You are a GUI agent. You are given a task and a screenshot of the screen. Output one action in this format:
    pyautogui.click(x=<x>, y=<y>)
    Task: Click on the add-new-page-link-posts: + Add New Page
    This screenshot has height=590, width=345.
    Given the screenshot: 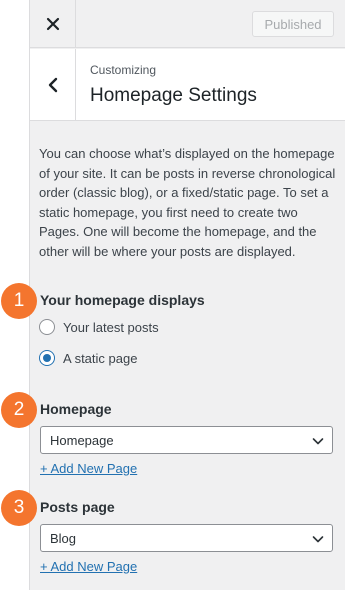 What is the action you would take?
    pyautogui.click(x=88, y=566)
    